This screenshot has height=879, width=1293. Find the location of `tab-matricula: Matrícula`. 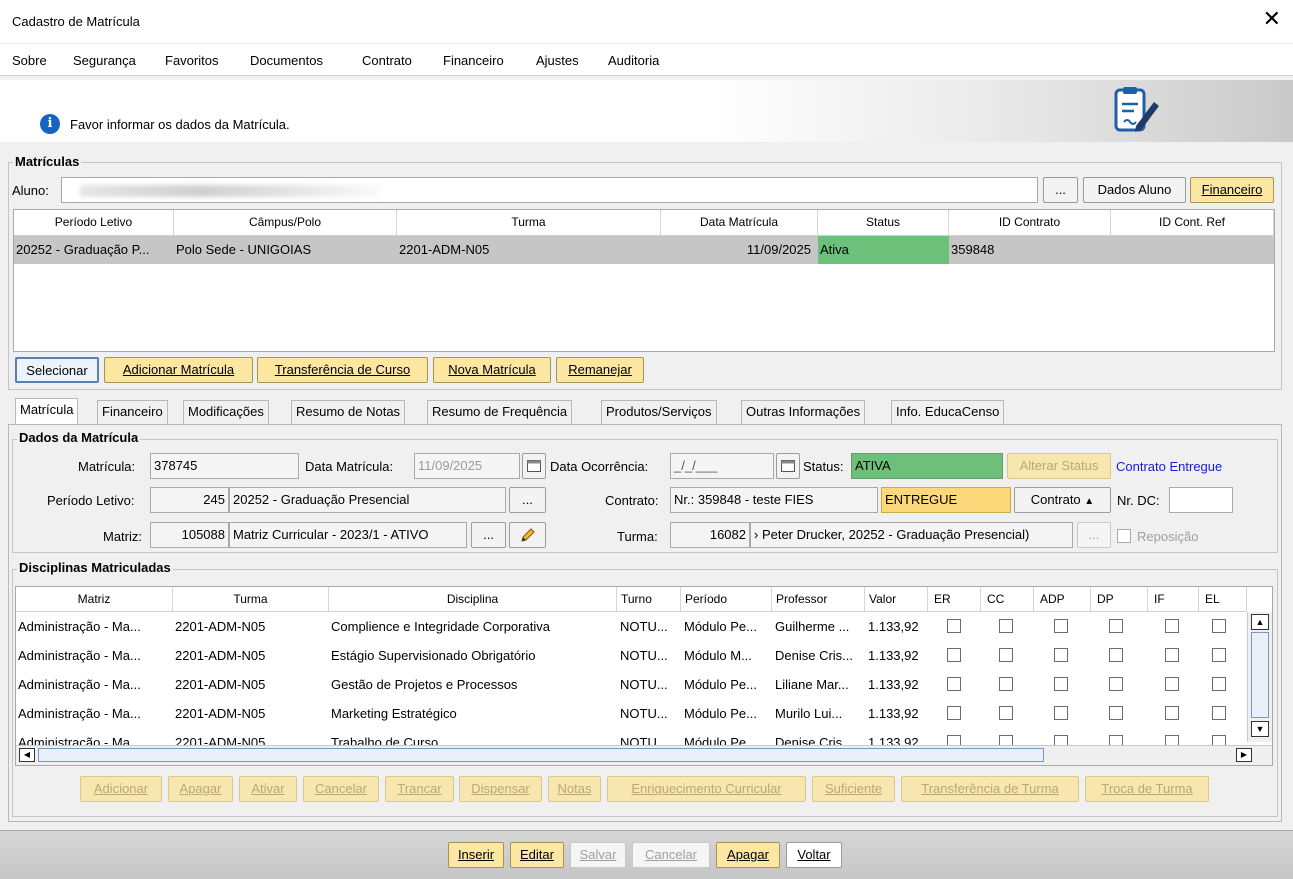

tab-matricula: Matrícula is located at coordinates (47, 411).